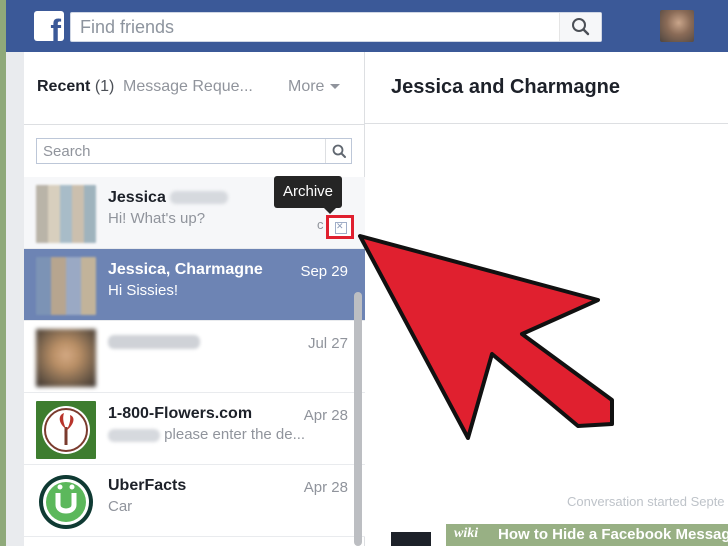 This screenshot has width=728, height=546. I want to click on tab-more: More, so click(314, 87).